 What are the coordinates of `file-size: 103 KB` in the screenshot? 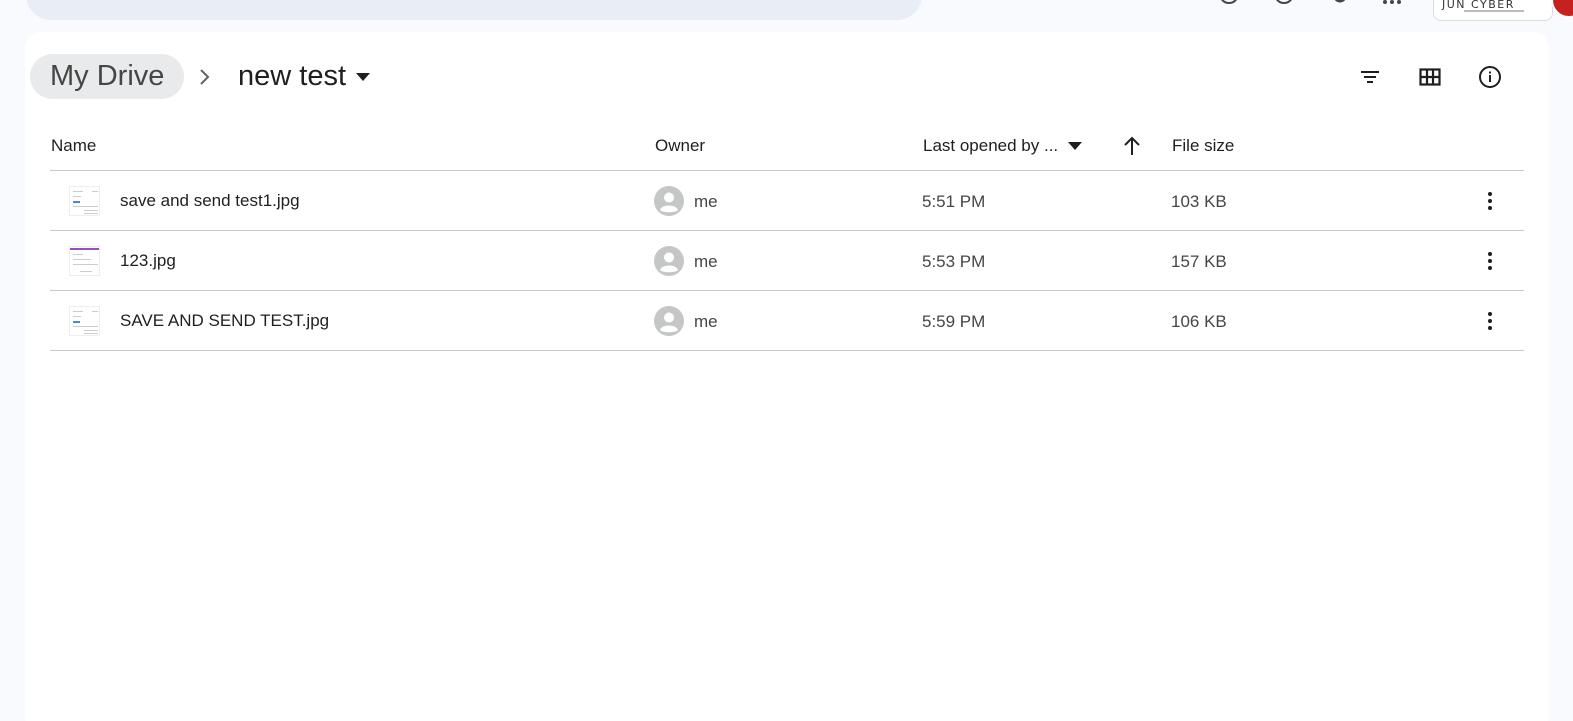 It's located at (1199, 201).